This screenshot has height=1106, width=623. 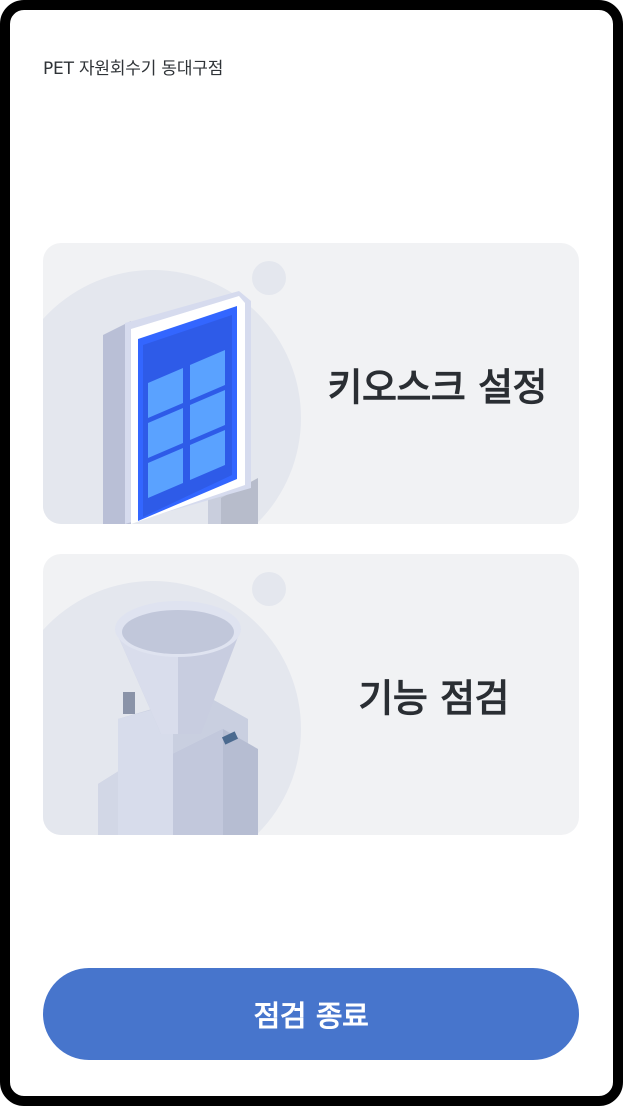 I want to click on recycling-machine-icon, so click(x=172, y=703).